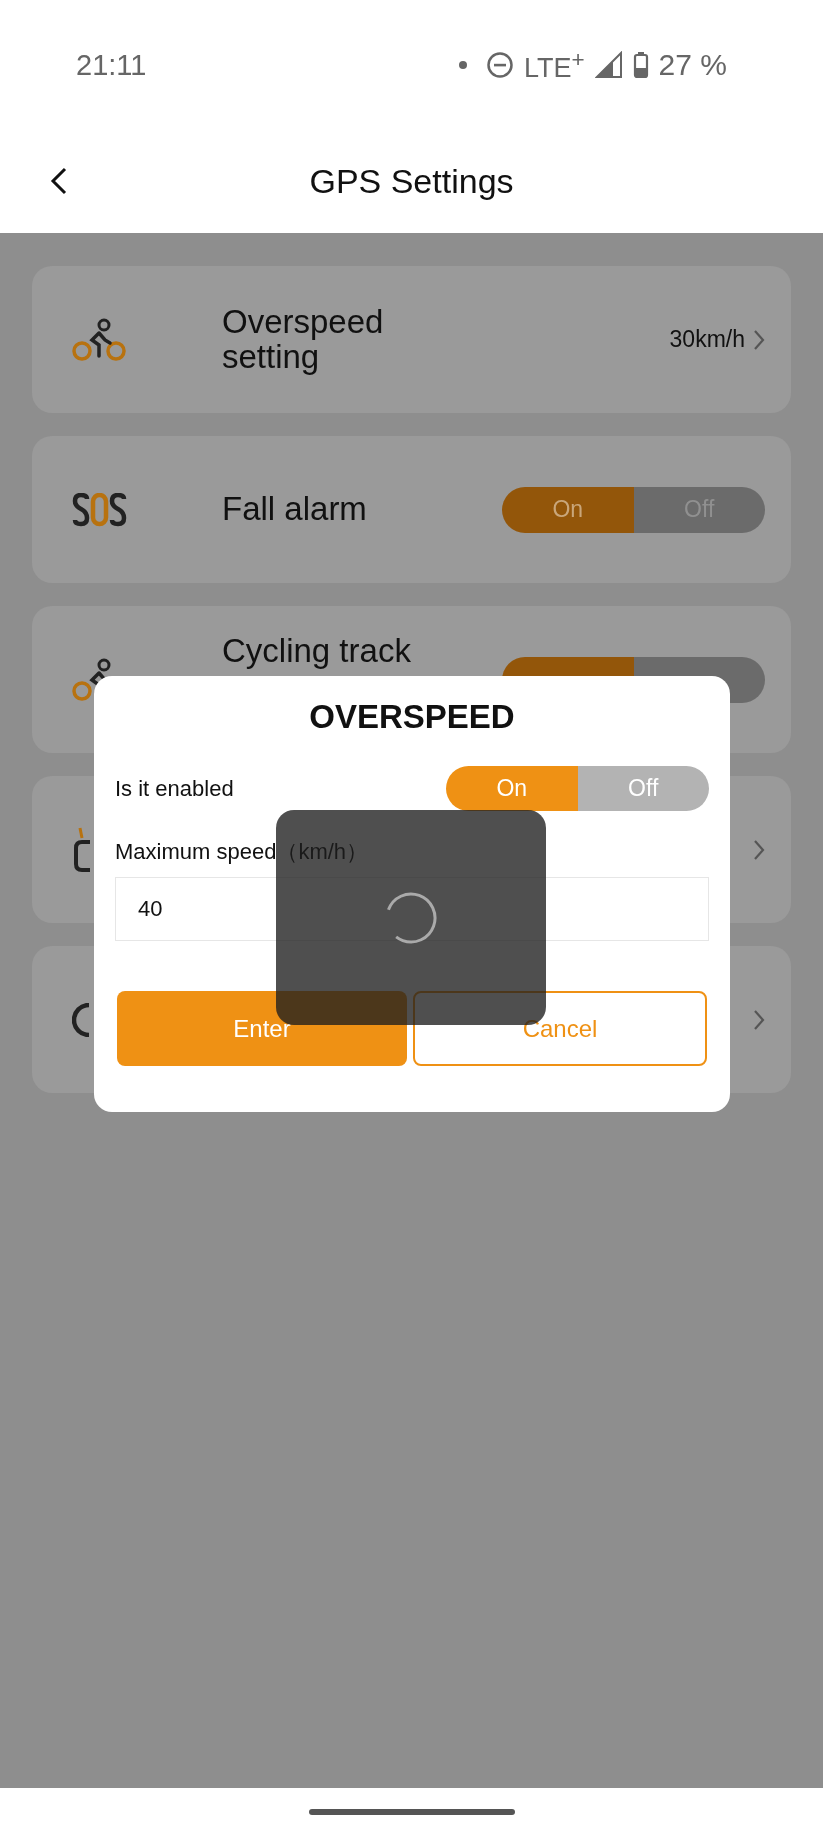 The width and height of the screenshot is (823, 1836). What do you see at coordinates (303, 339) in the screenshot?
I see `setting-title: Overspeed setting` at bounding box center [303, 339].